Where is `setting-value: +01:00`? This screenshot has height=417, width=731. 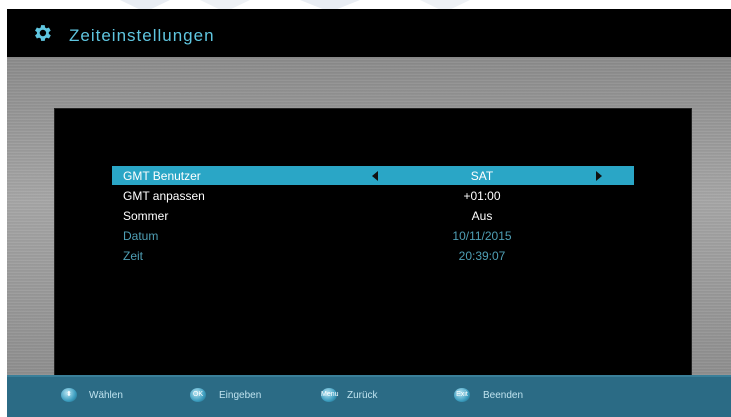
setting-value: +01:00 is located at coordinates (482, 196).